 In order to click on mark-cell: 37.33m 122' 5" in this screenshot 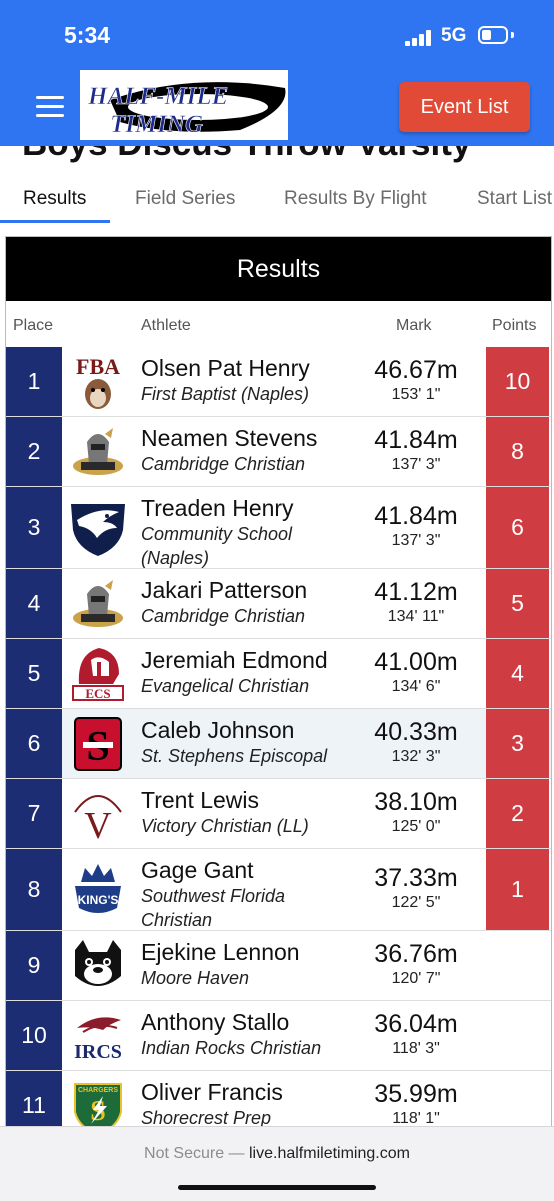, I will do `click(416, 888)`.